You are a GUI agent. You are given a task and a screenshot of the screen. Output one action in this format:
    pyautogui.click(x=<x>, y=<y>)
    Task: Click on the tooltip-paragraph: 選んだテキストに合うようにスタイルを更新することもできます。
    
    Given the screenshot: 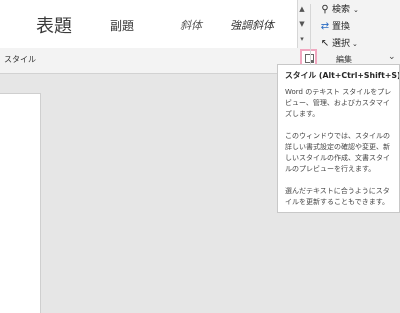 What is the action you would take?
    pyautogui.click(x=337, y=196)
    